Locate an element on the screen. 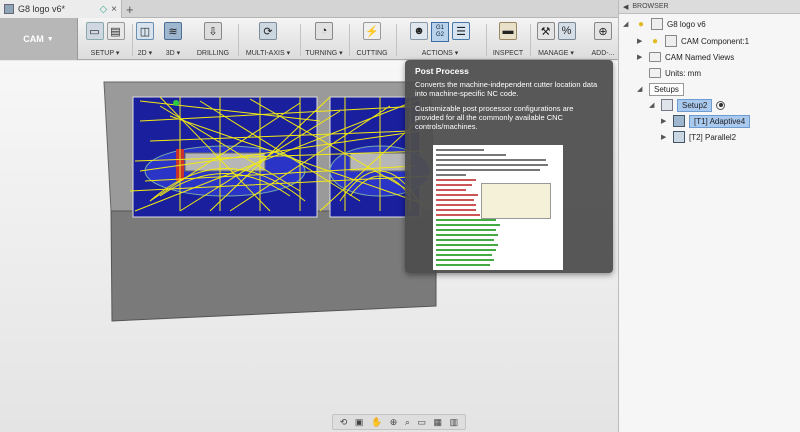 This screenshot has width=800, height=432. sync-icon: ◇ is located at coordinates (103, 9).